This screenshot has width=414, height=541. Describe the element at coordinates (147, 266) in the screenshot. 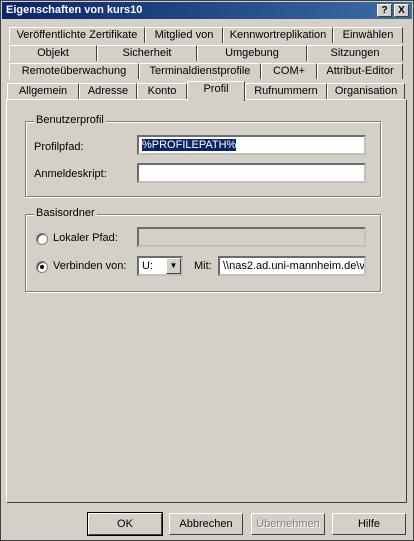

I see `drive-letter-value: U:` at that location.